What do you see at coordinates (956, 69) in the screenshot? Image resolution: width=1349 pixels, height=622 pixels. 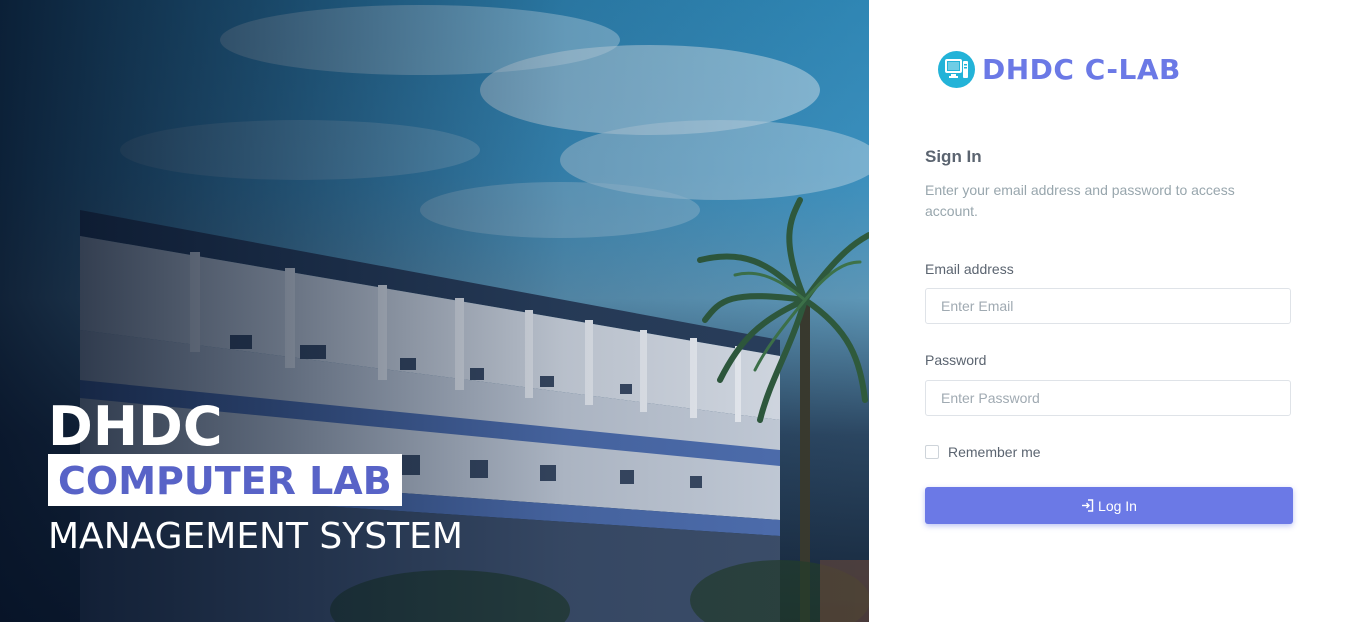 I see `computer-monitor-icon` at bounding box center [956, 69].